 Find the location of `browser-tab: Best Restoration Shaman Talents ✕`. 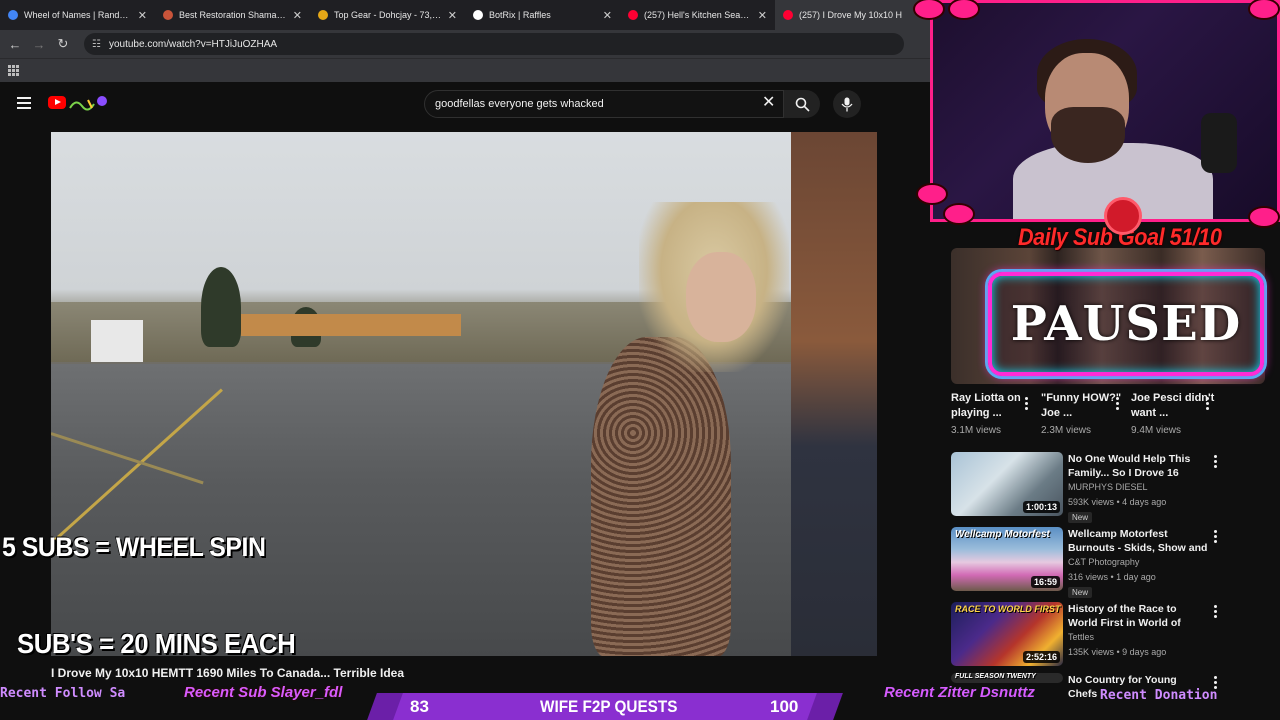

browser-tab: Best Restoration Shaman Talents ✕ is located at coordinates (232, 15).